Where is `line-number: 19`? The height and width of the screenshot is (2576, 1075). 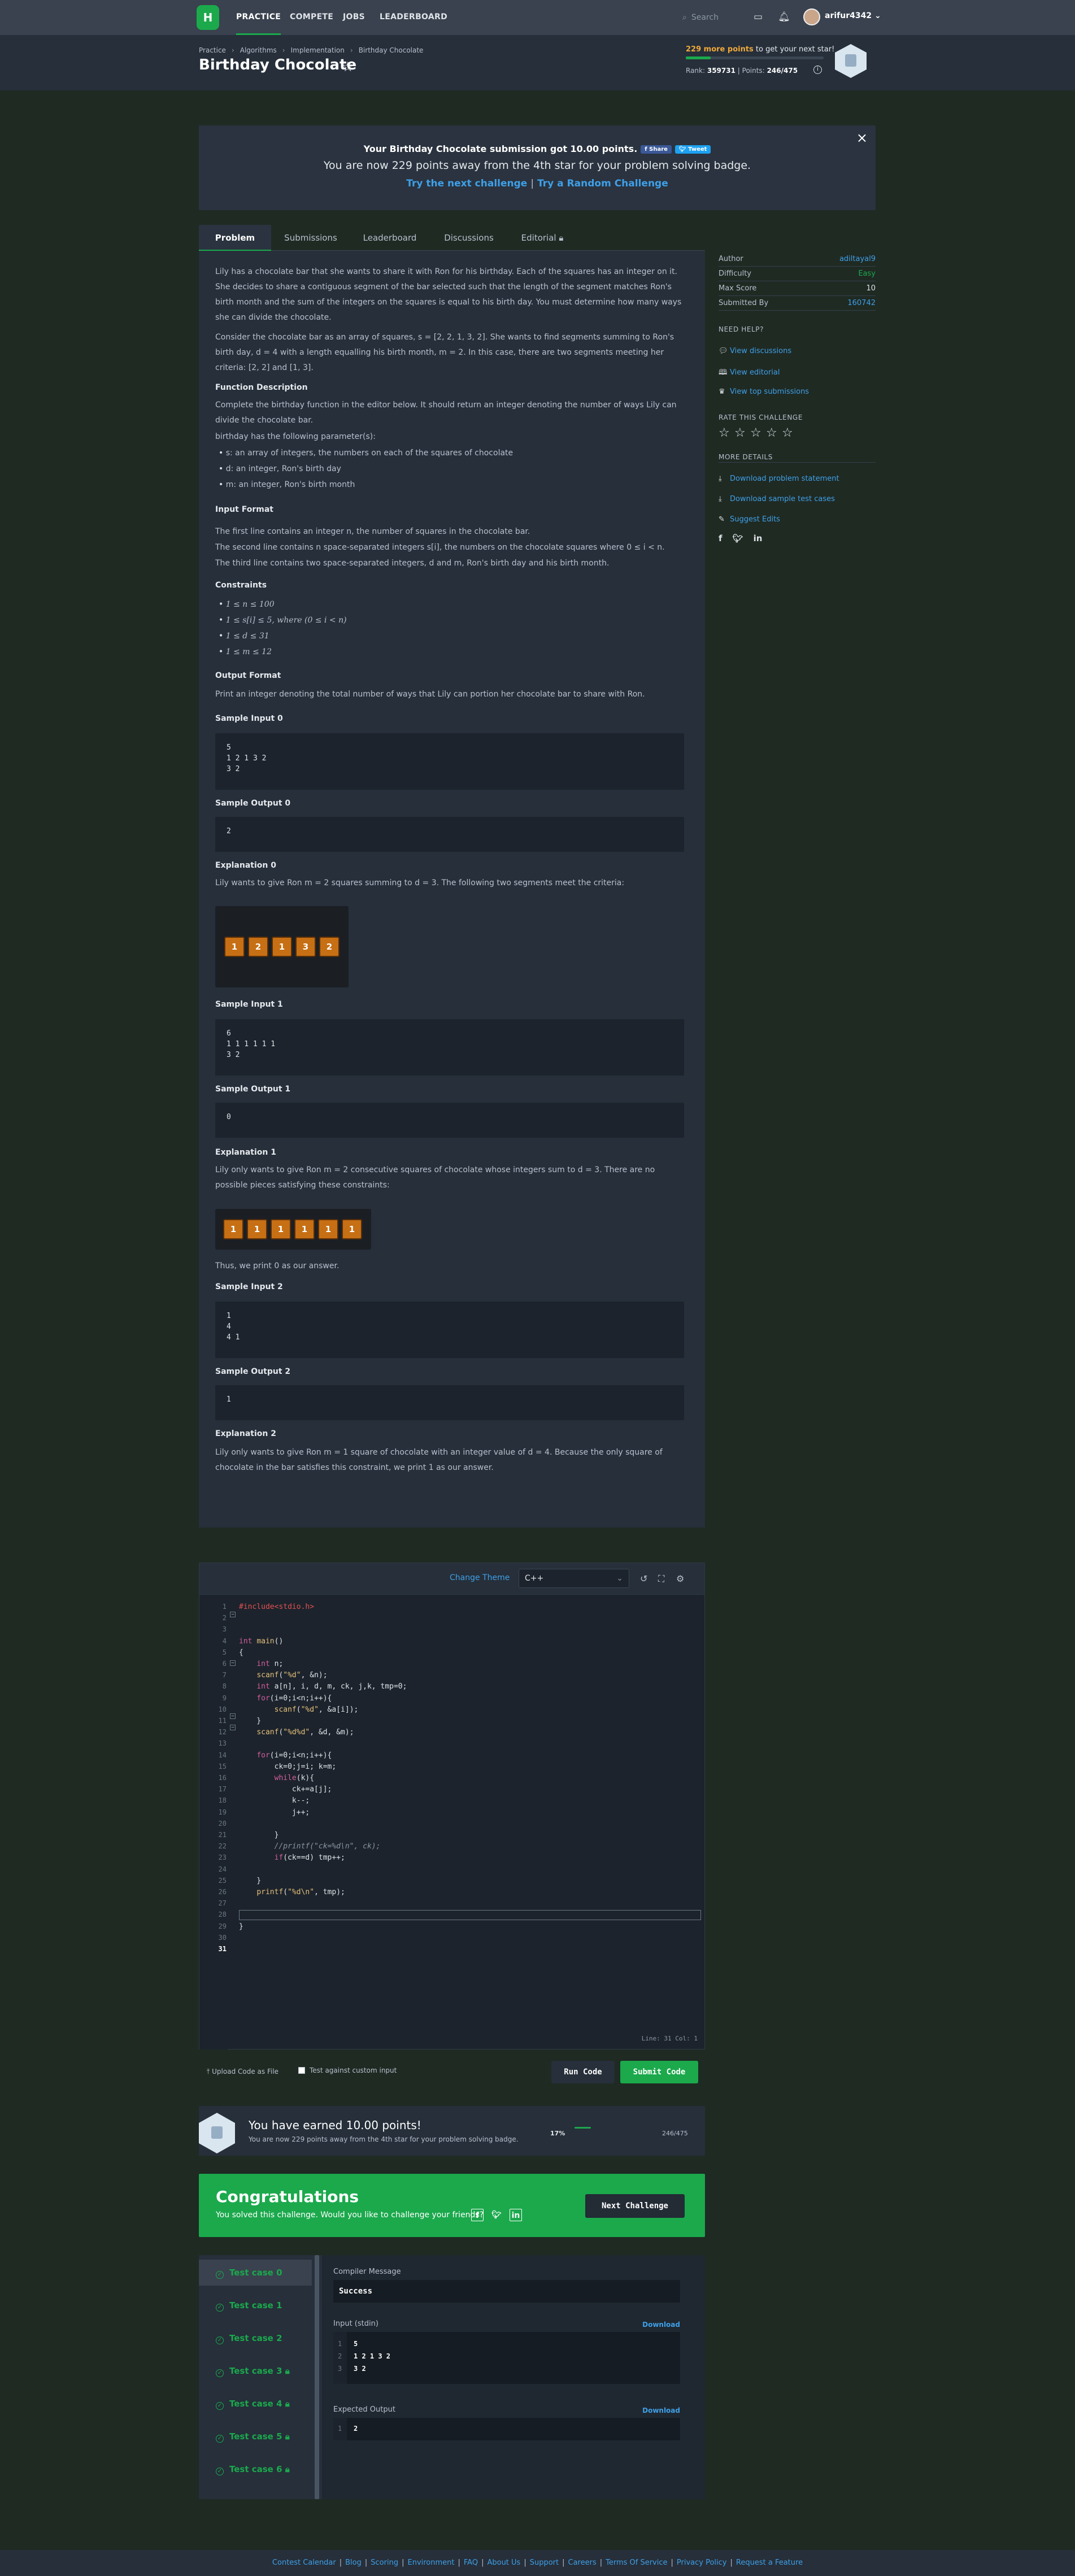 line-number: 19 is located at coordinates (222, 1812).